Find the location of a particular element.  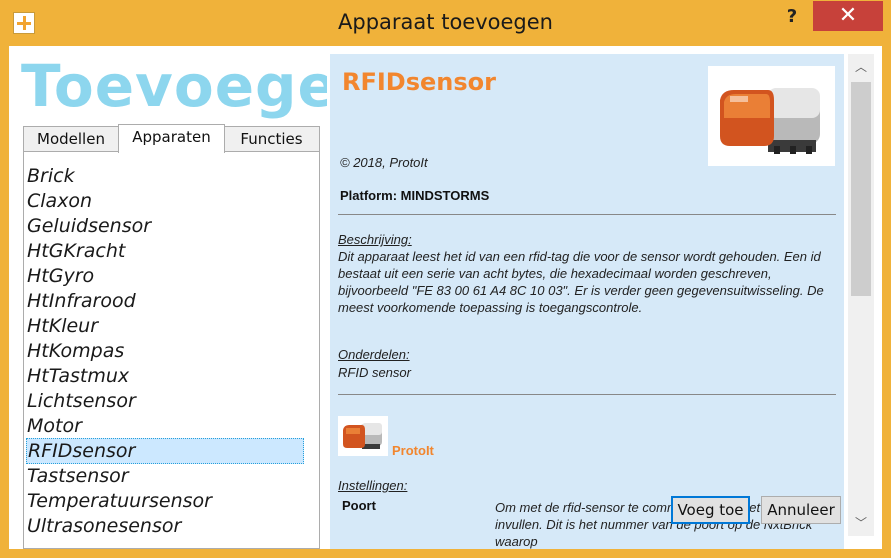

platform-text: Platform: MINDSTORMS is located at coordinates (415, 195).